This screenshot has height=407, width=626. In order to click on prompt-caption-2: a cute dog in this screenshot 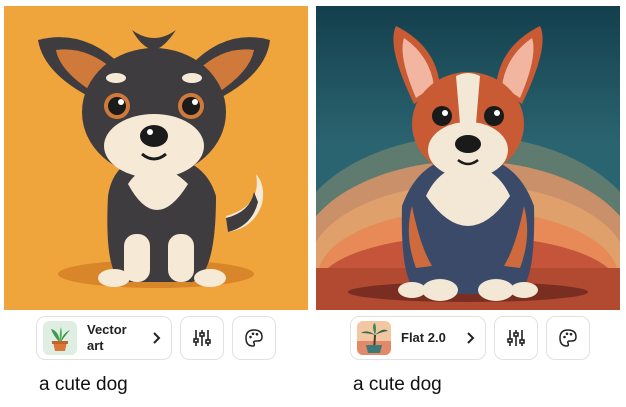, I will do `click(397, 384)`.